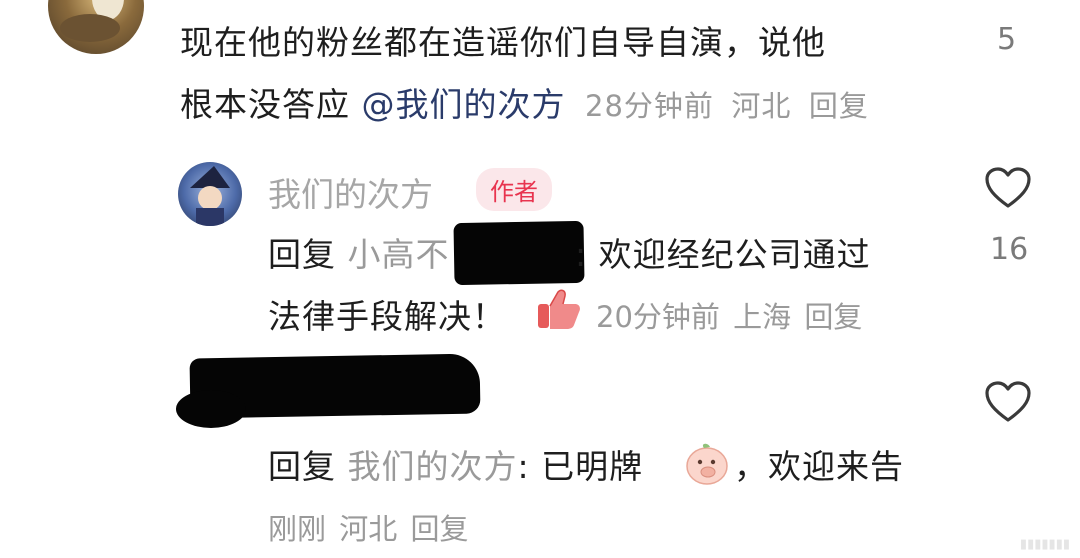  What do you see at coordinates (580, 466) in the screenshot?
I see `reply-text-part: : 已明牌` at bounding box center [580, 466].